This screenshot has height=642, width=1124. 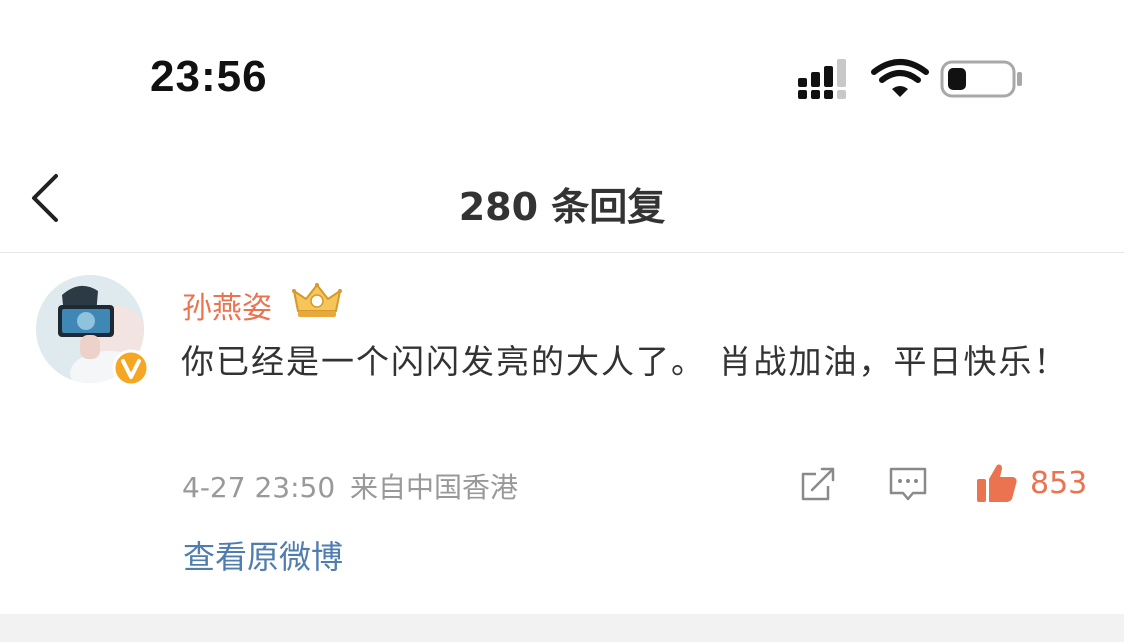 I want to click on comment-timestamp: 4-27 23:50, so click(x=259, y=487).